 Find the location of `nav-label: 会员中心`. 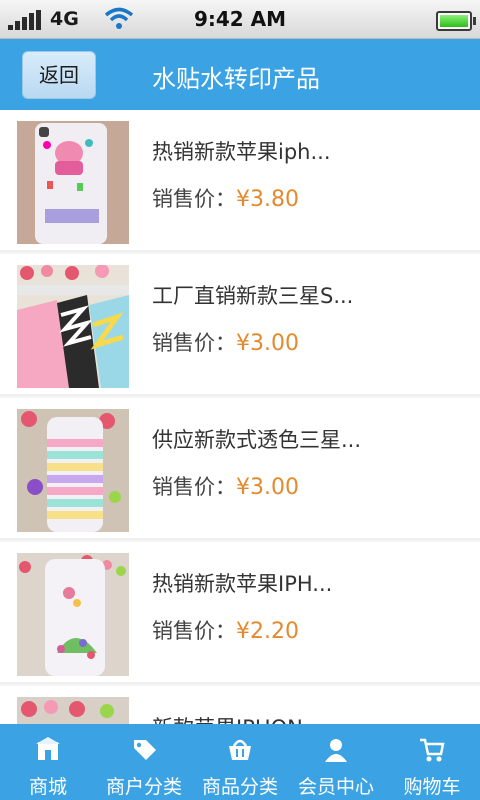

nav-label: 会员中心 is located at coordinates (335, 787).